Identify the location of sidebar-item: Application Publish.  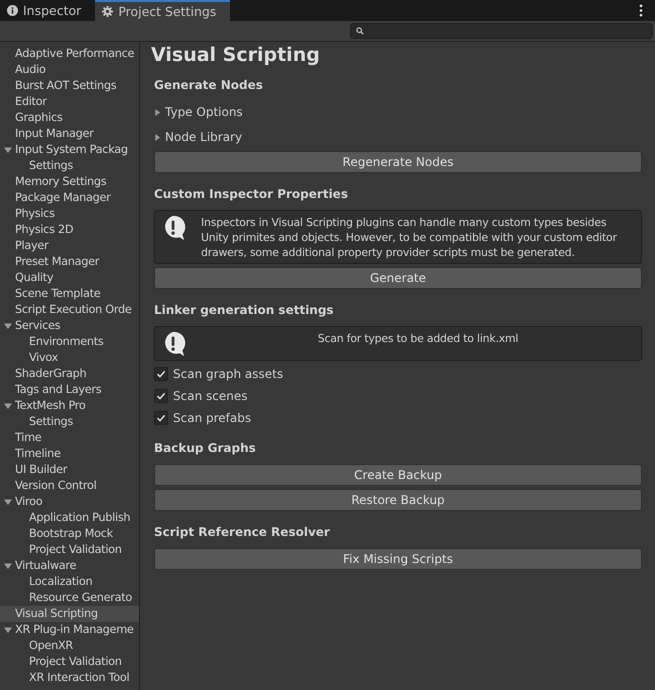
(69, 518).